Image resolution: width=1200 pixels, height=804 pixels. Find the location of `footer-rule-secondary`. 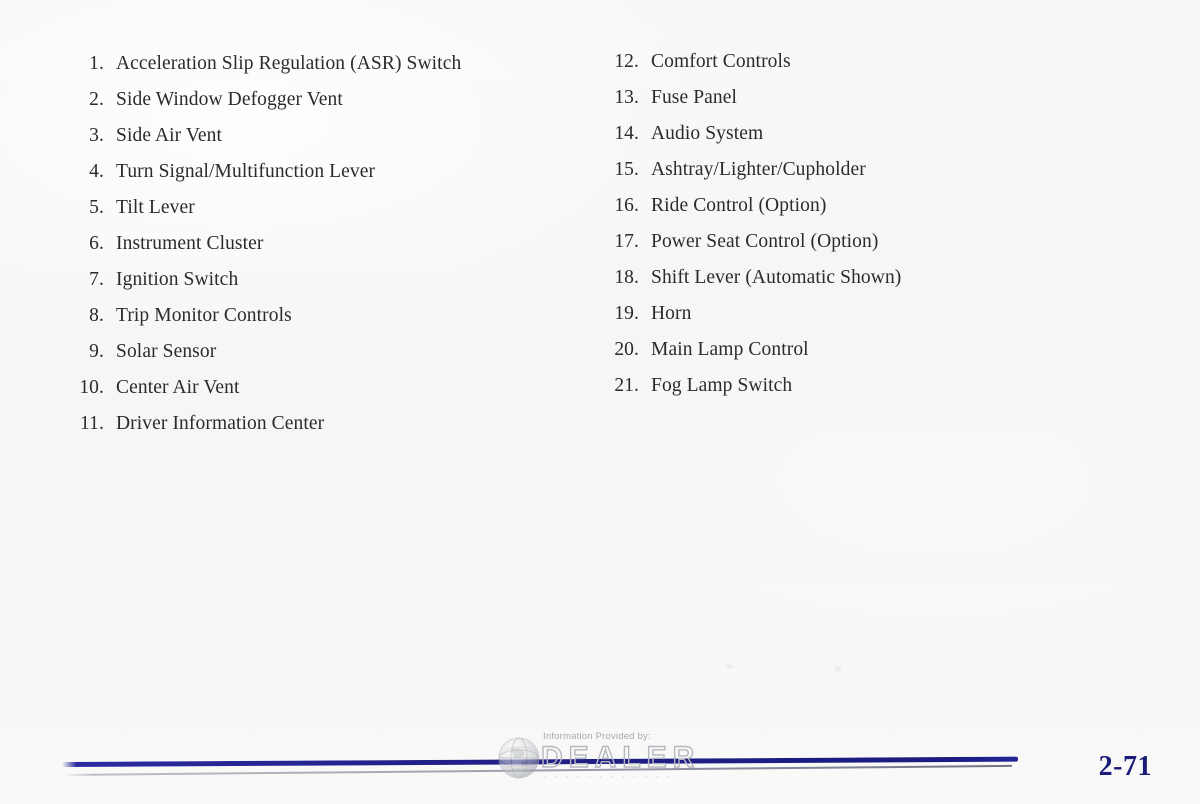

footer-rule-secondary is located at coordinates (537, 770).